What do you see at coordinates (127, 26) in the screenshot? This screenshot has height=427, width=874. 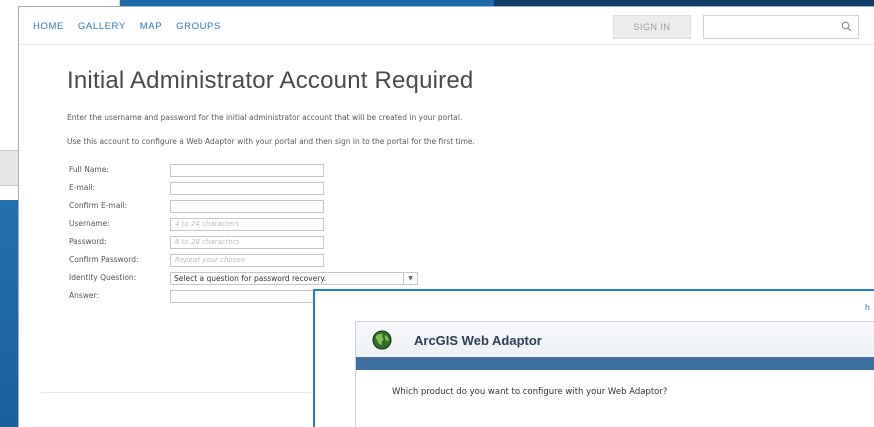 I see `nav-links: HOME GALLERY MAP GROUPS` at bounding box center [127, 26].